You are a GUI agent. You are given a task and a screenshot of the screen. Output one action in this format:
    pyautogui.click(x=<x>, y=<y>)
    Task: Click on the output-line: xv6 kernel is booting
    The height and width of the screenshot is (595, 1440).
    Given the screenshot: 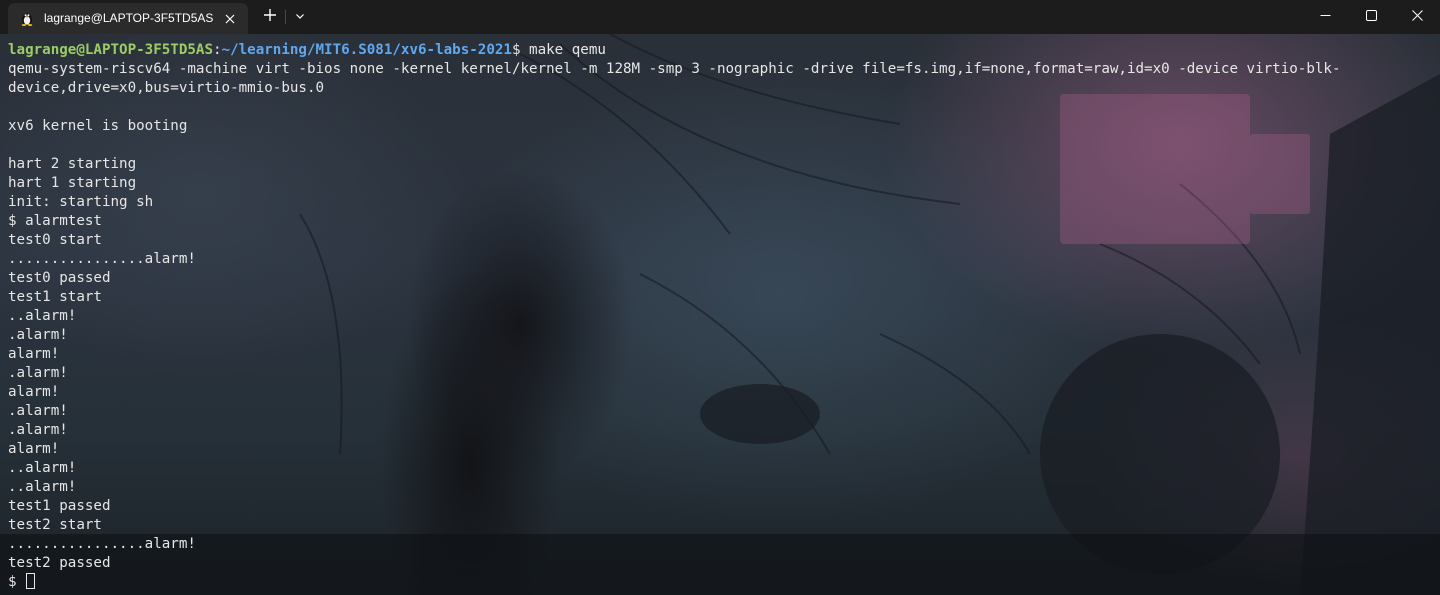 What is the action you would take?
    pyautogui.click(x=98, y=126)
    